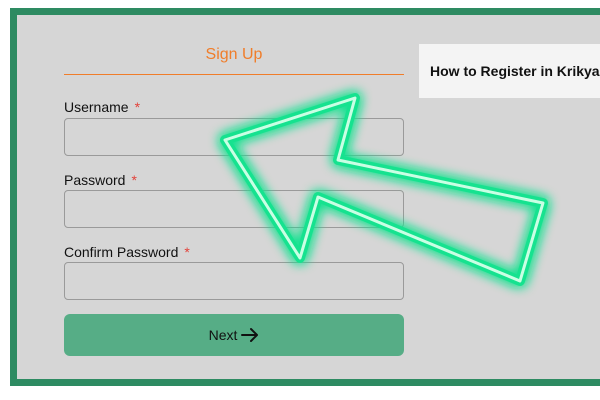  I want to click on confirm-password-label: Confirm Password *, so click(127, 252).